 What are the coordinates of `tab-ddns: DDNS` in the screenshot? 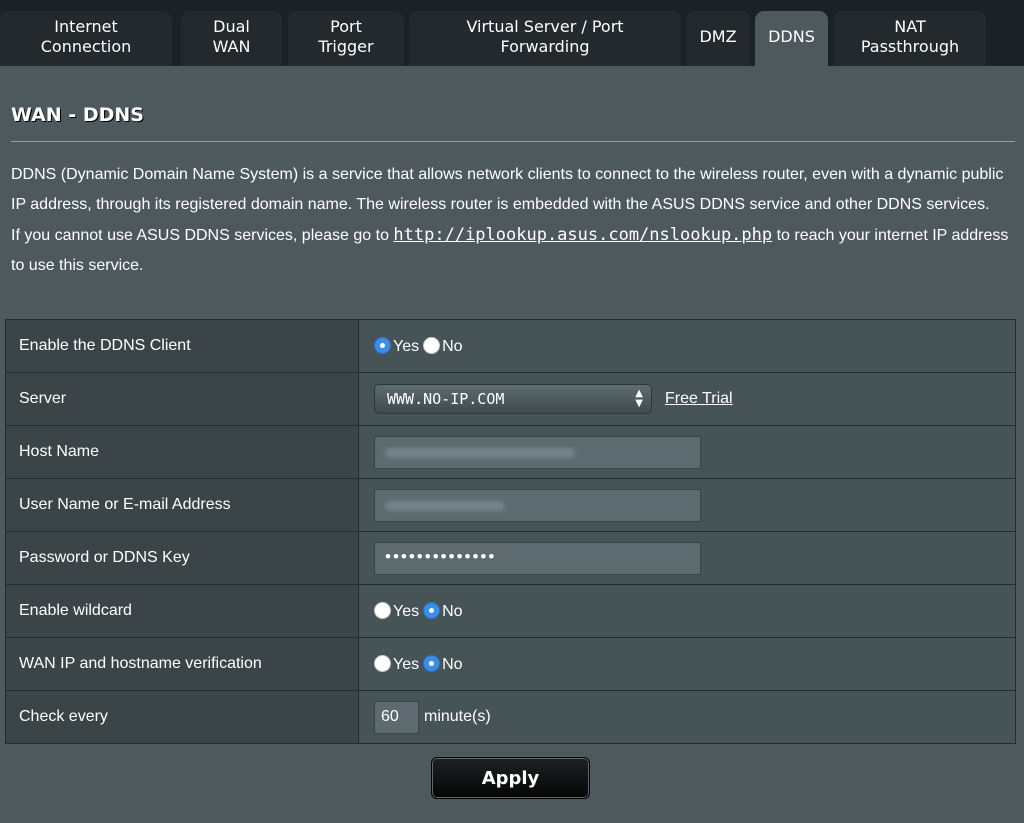 It's located at (791, 38).